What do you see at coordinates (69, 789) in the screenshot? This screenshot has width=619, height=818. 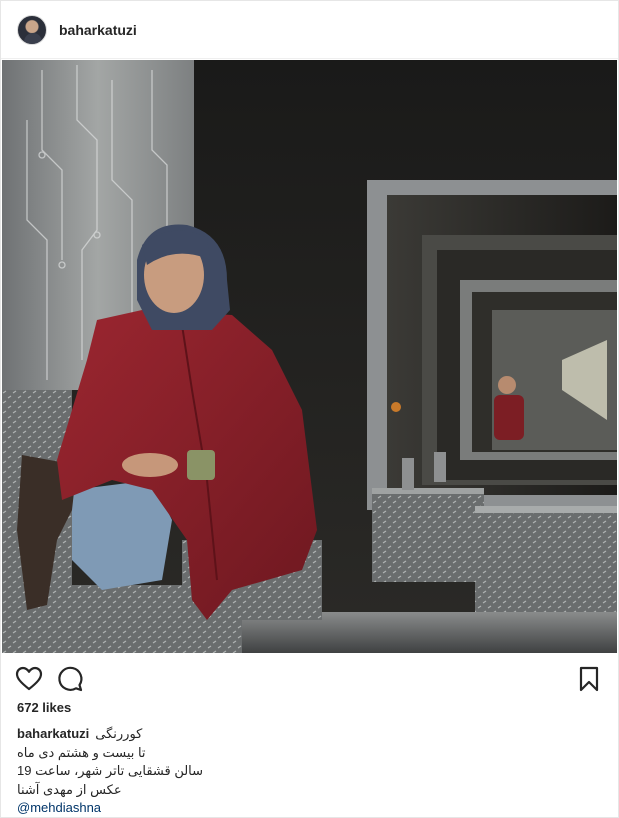 I see `caption-line: عکس از مهدی آشنا` at bounding box center [69, 789].